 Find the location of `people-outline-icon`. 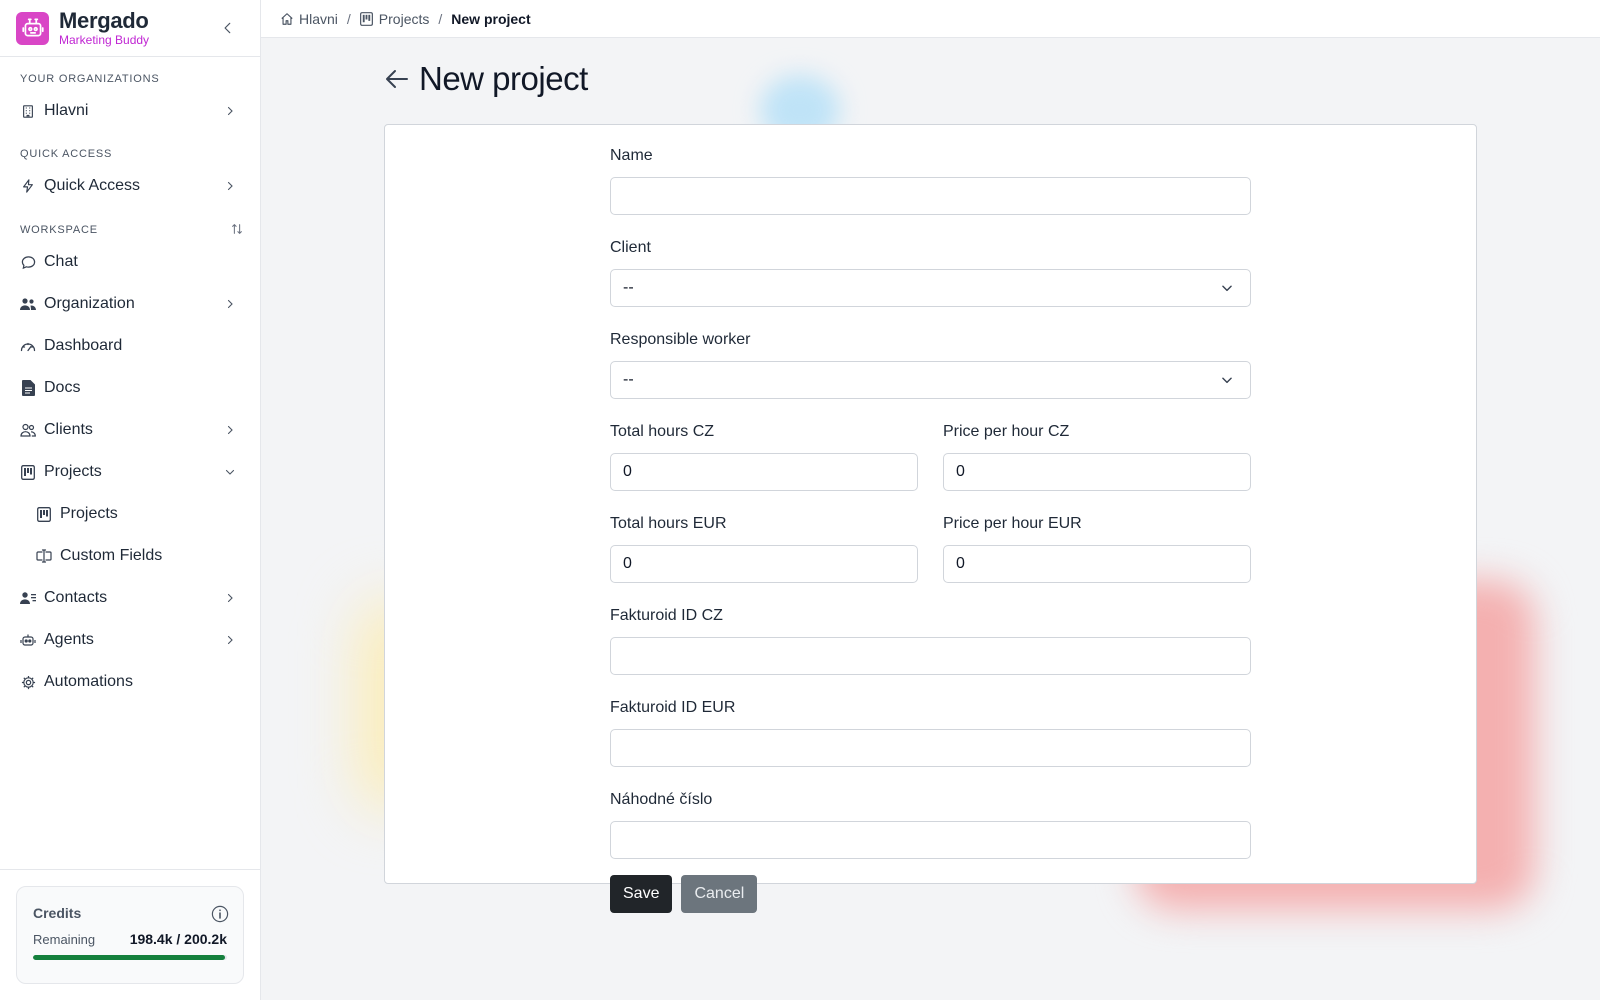

people-outline-icon is located at coordinates (28, 430).